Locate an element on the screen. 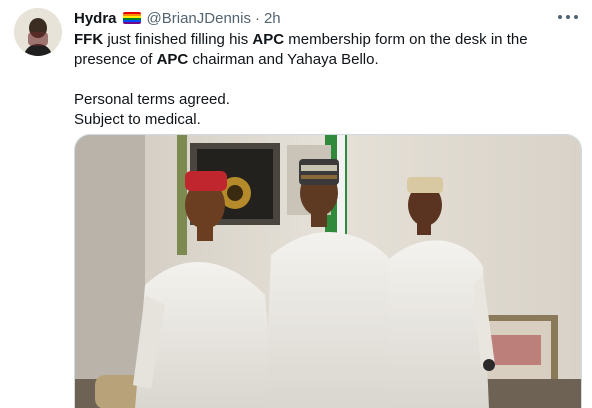 The width and height of the screenshot is (592, 408). rainbow-flag-icon is located at coordinates (131, 18).